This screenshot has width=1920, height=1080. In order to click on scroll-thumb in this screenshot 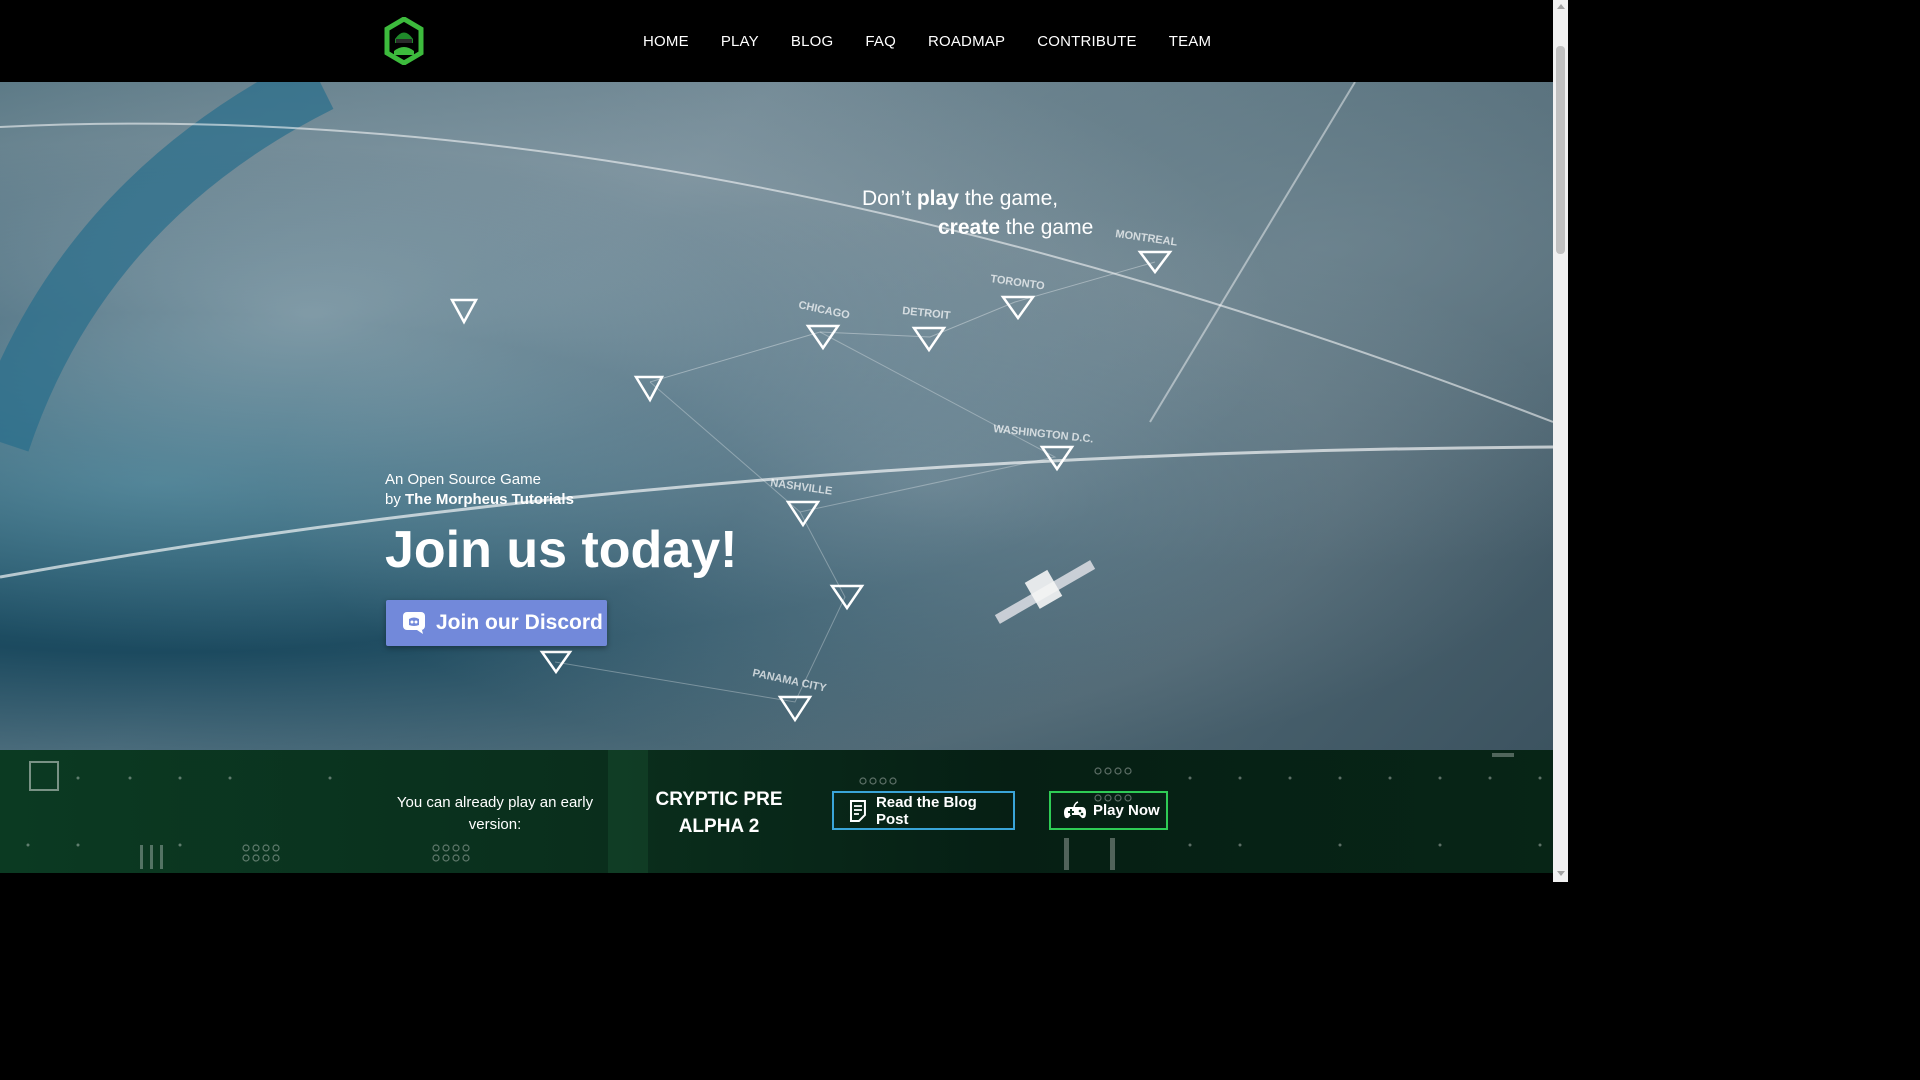, I will do `click(1560, 150)`.